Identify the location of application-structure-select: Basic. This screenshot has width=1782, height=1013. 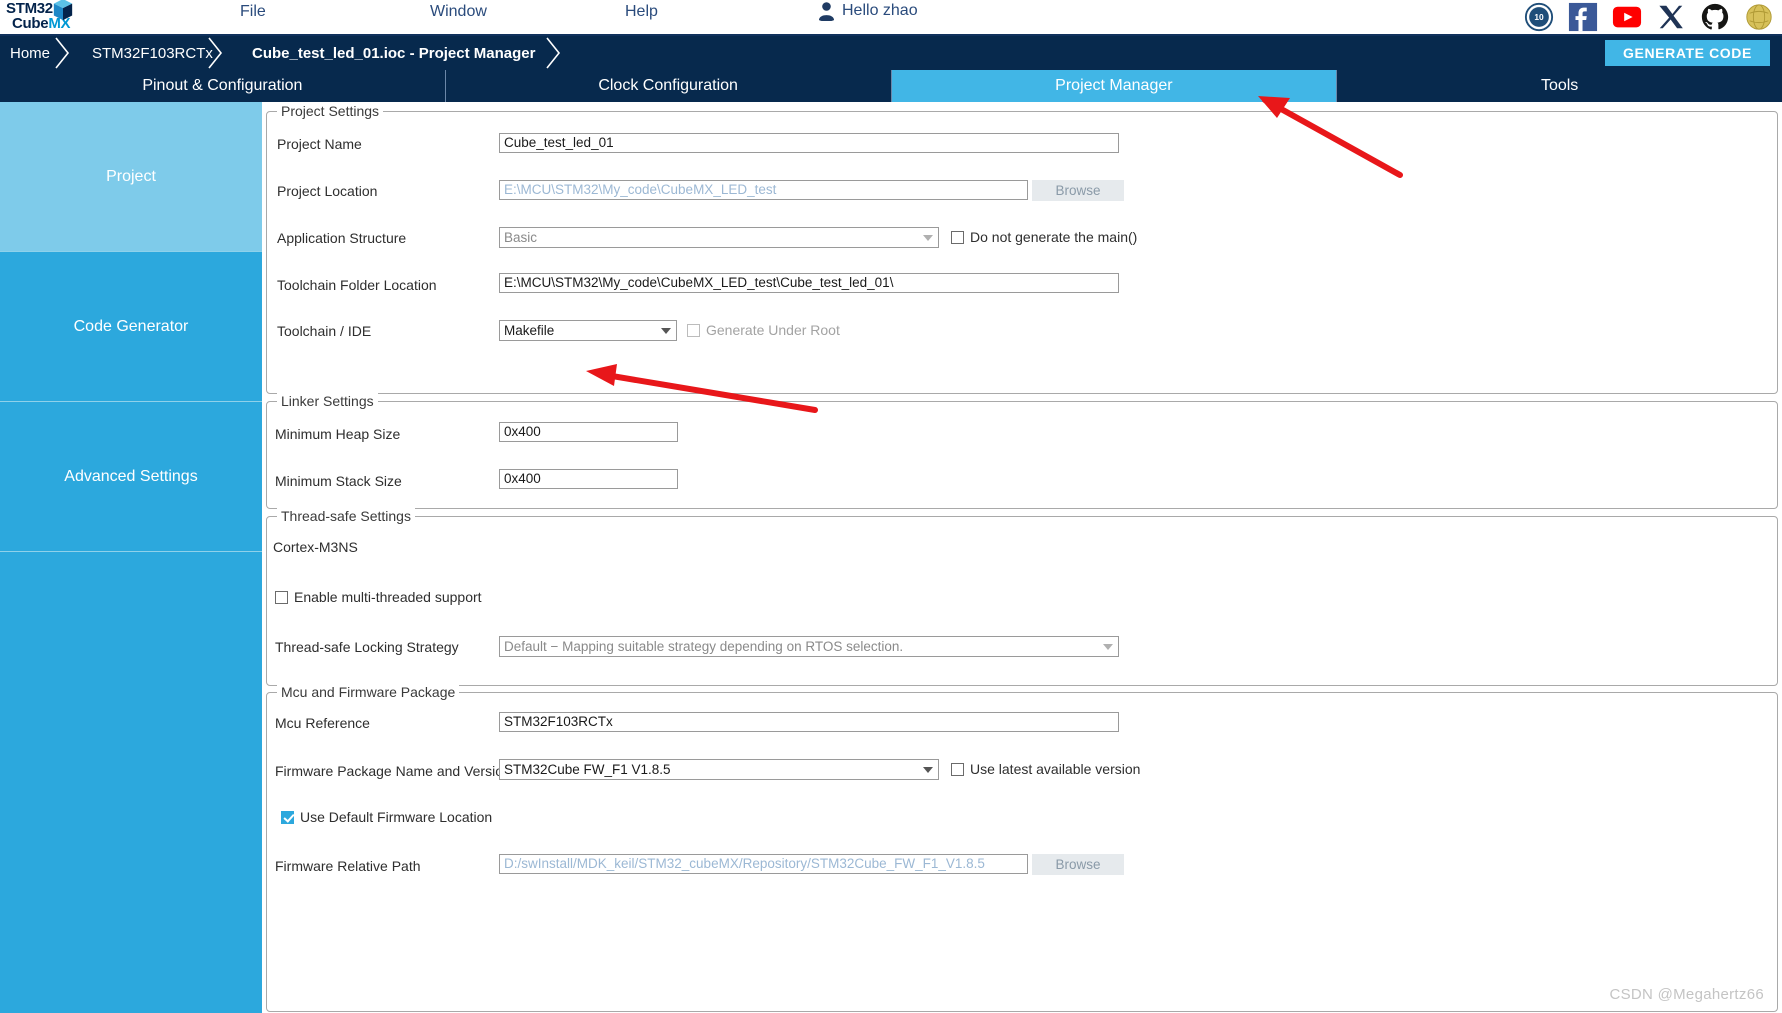
(719, 237).